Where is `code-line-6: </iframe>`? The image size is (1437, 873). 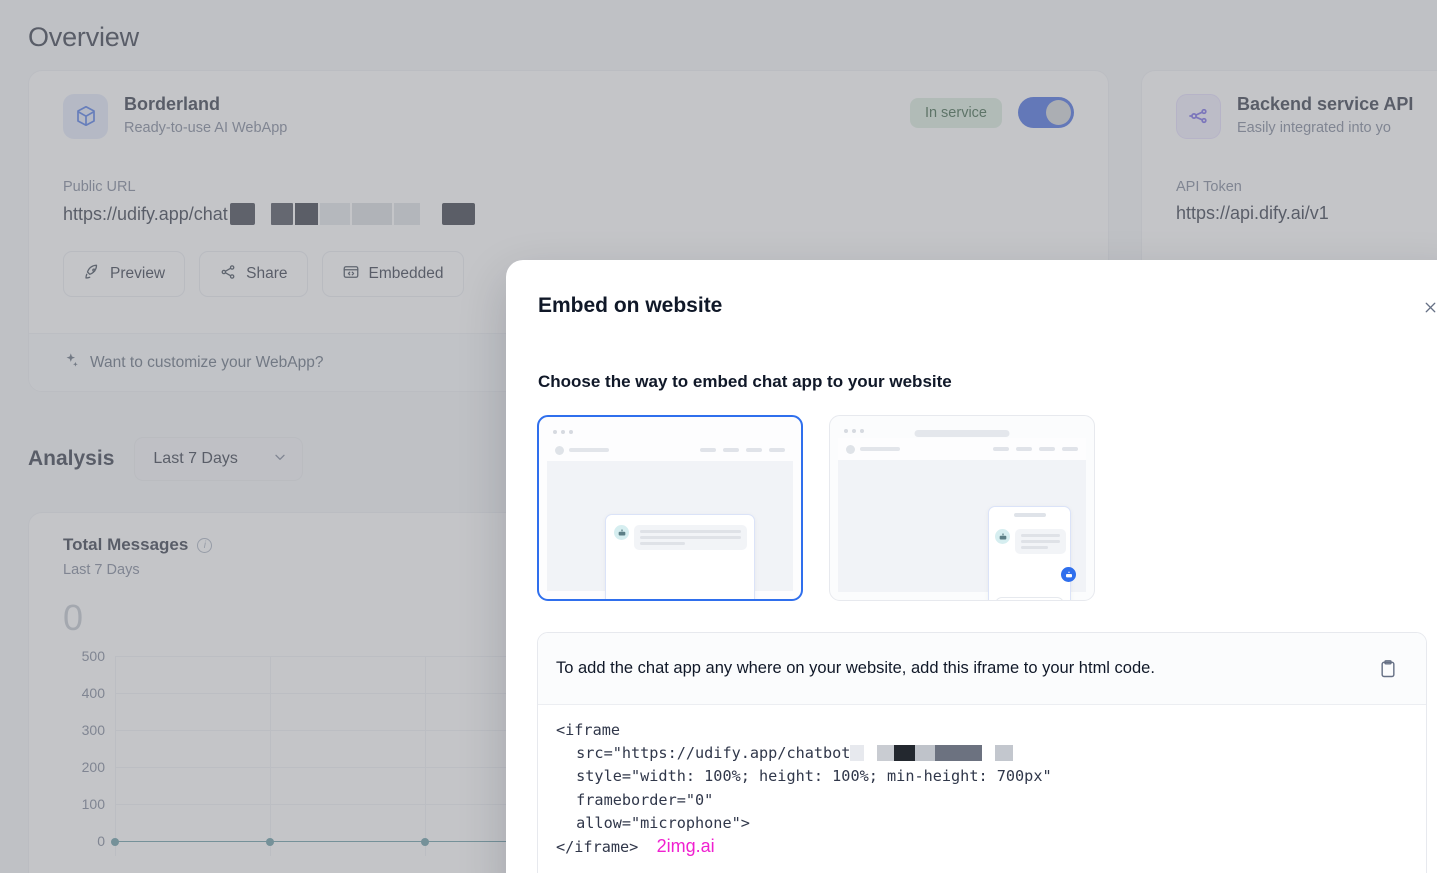 code-line-6: </iframe> is located at coordinates (597, 847).